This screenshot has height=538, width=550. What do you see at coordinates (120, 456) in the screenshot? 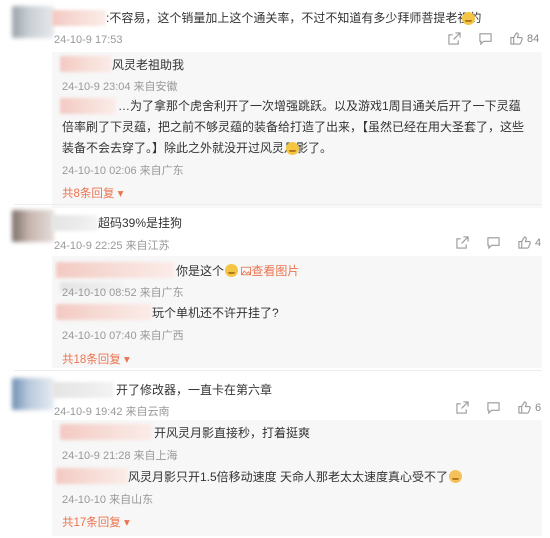
I see `reply-meta: 24-10-9 21:28 来自上海` at bounding box center [120, 456].